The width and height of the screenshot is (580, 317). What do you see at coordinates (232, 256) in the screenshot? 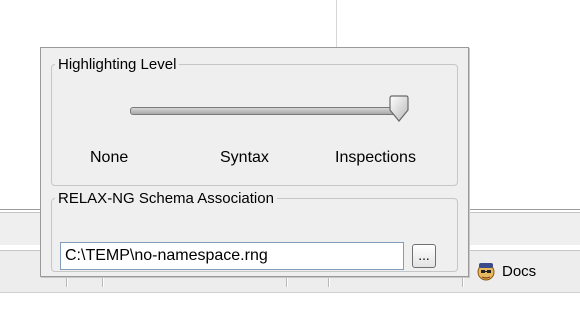
I see `schema-path-input` at bounding box center [232, 256].